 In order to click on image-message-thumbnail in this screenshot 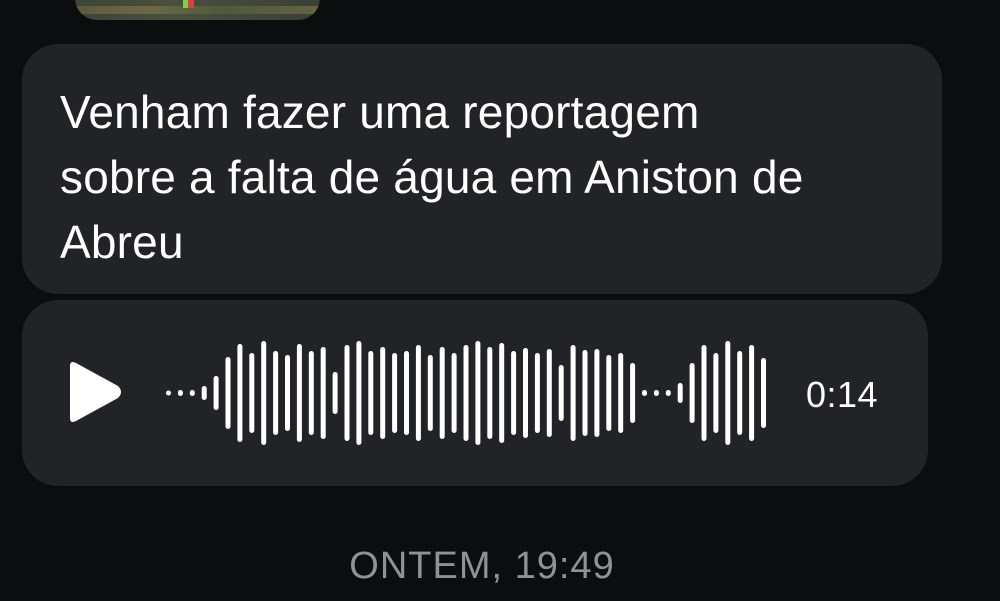, I will do `click(197, 10)`.